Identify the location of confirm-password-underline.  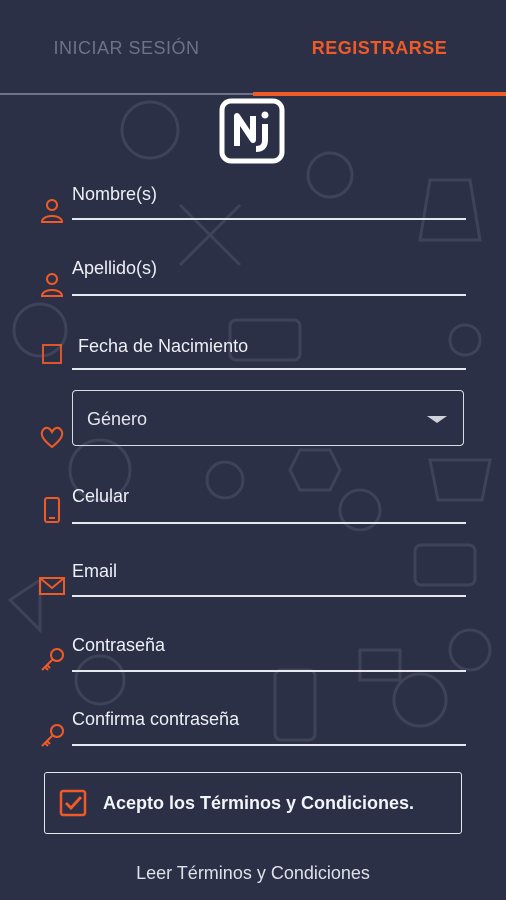
(269, 745).